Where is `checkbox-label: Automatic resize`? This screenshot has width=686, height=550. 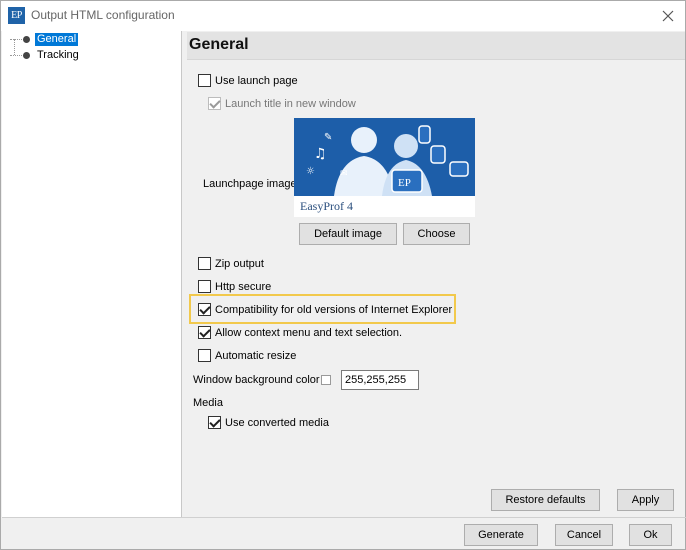
checkbox-label: Automatic resize is located at coordinates (256, 355).